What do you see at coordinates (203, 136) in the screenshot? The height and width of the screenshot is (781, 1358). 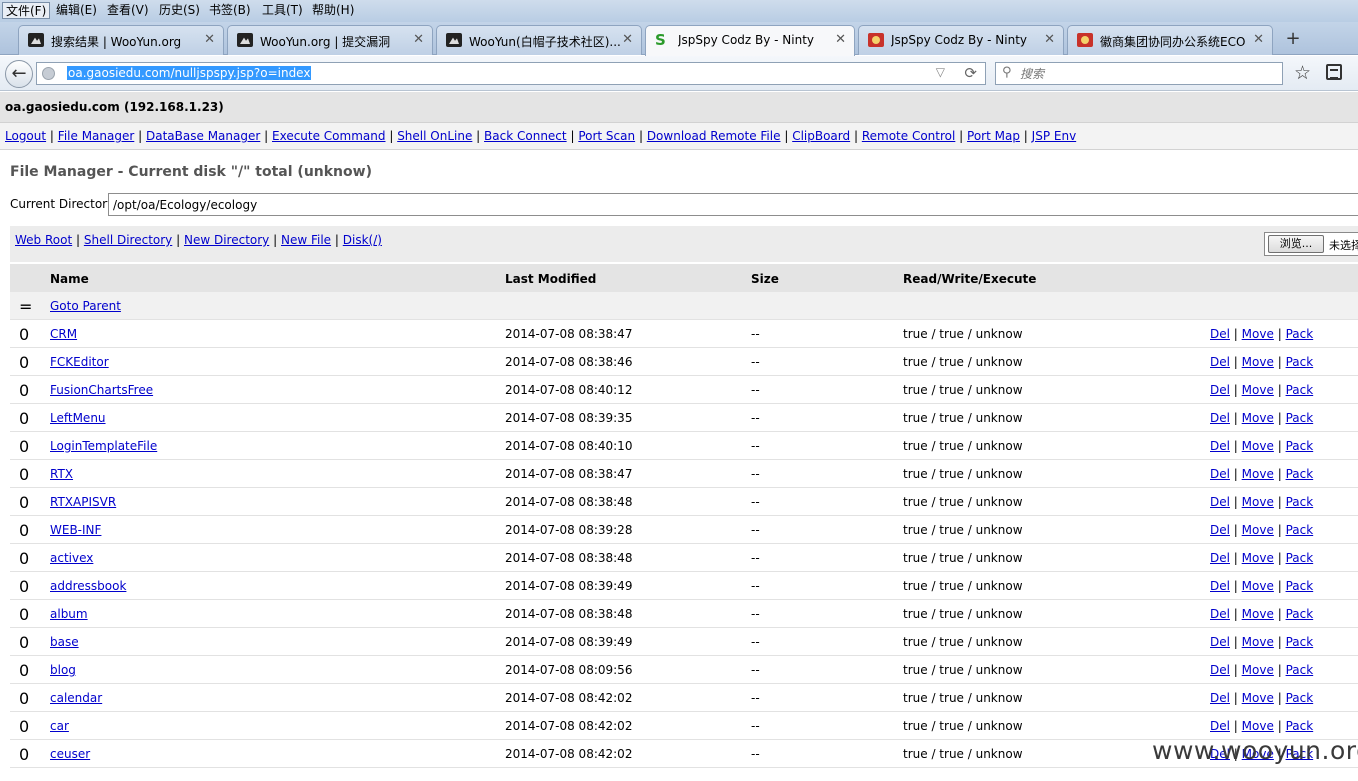 I see `database-manager-link: DataBase Manager` at bounding box center [203, 136].